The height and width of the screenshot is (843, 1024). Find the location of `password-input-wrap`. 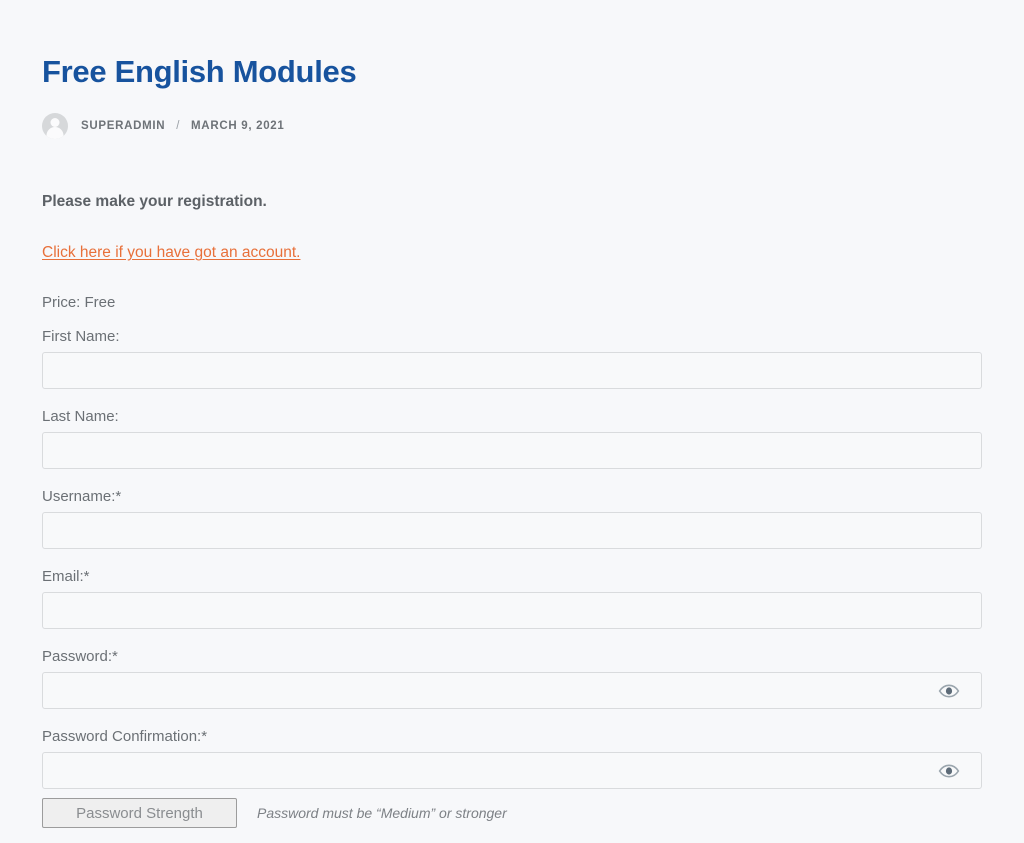

password-input-wrap is located at coordinates (512, 690).